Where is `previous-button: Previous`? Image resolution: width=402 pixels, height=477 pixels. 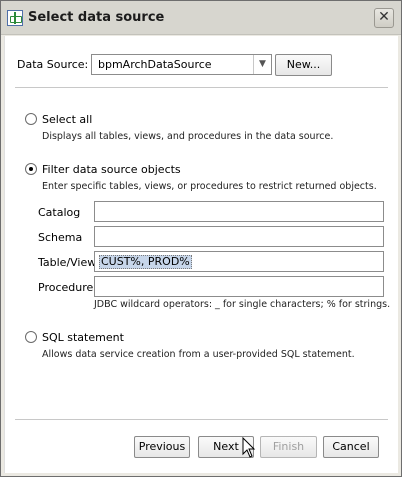
previous-button: Previous is located at coordinates (162, 447).